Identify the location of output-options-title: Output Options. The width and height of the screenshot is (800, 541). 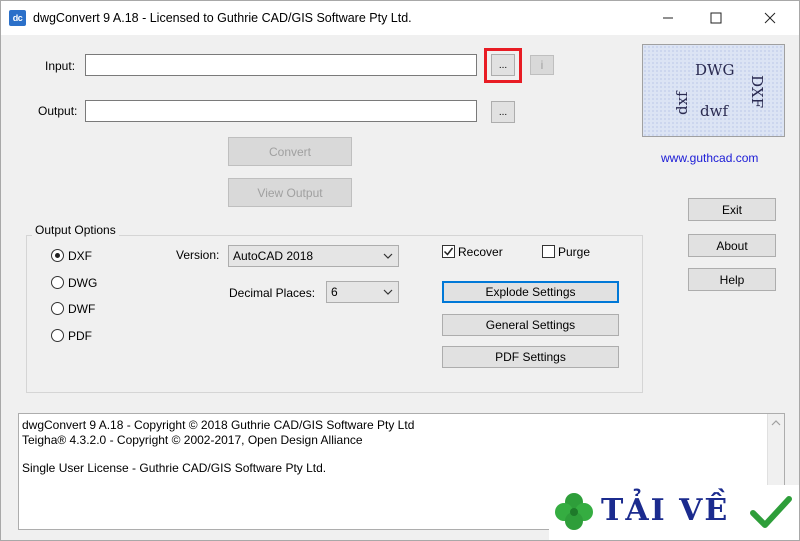
(75, 230).